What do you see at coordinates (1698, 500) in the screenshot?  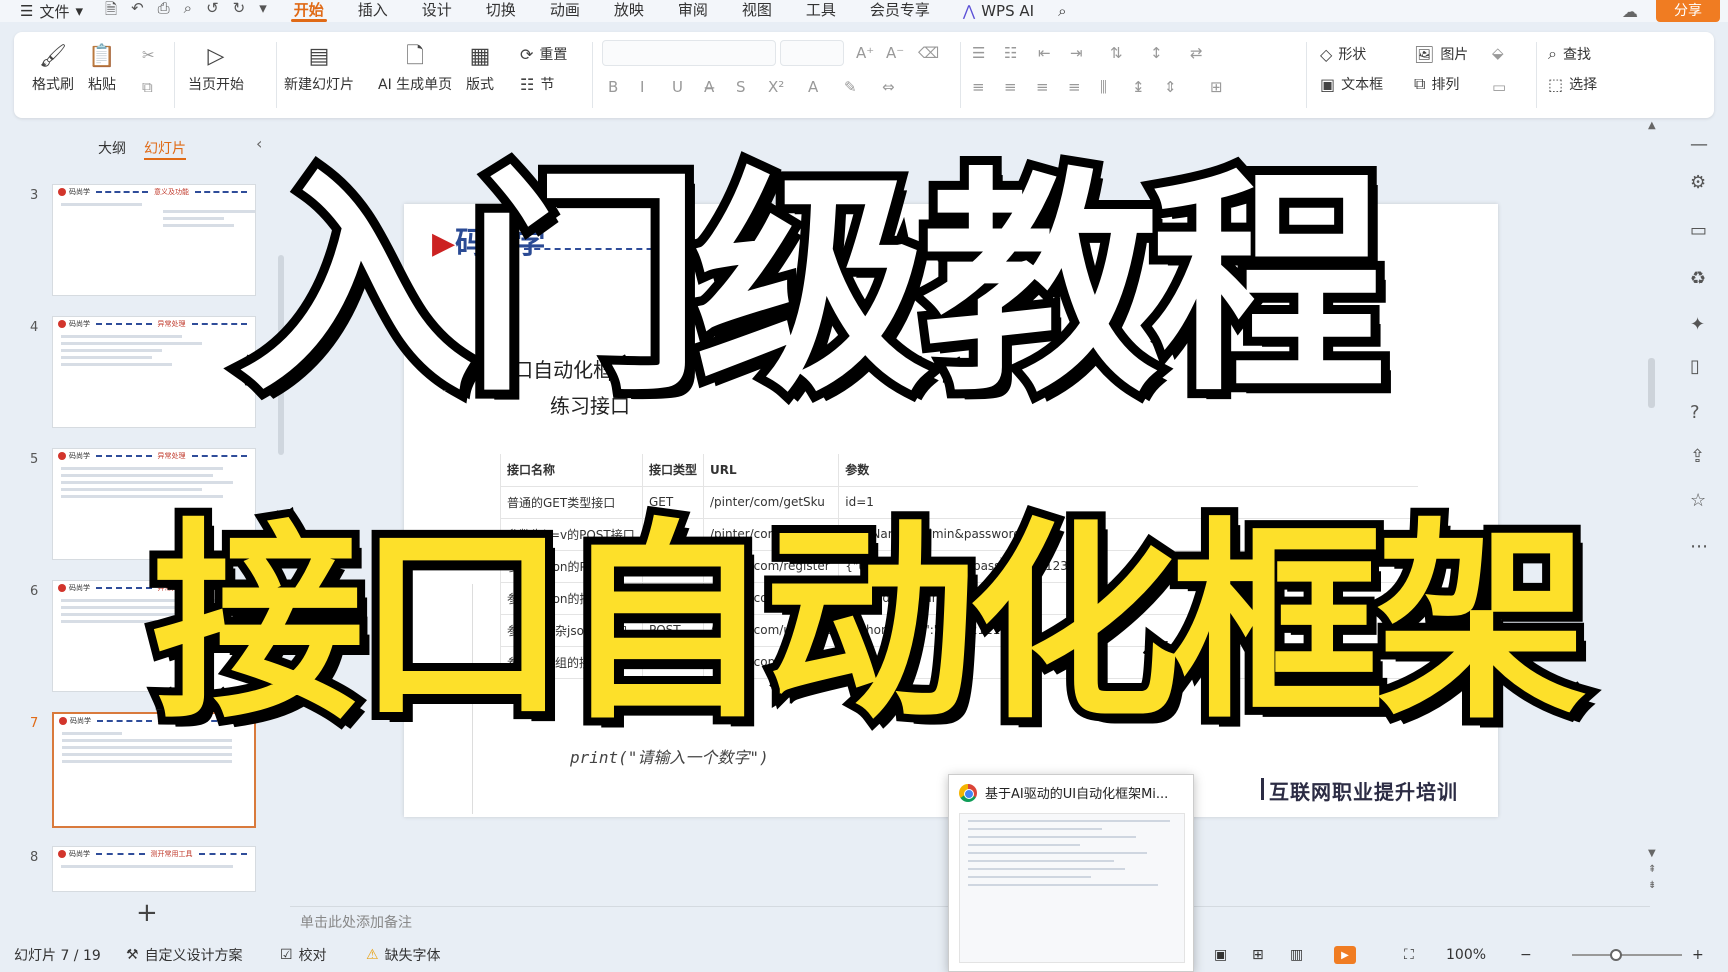 I see `star-icon: ☆` at bounding box center [1698, 500].